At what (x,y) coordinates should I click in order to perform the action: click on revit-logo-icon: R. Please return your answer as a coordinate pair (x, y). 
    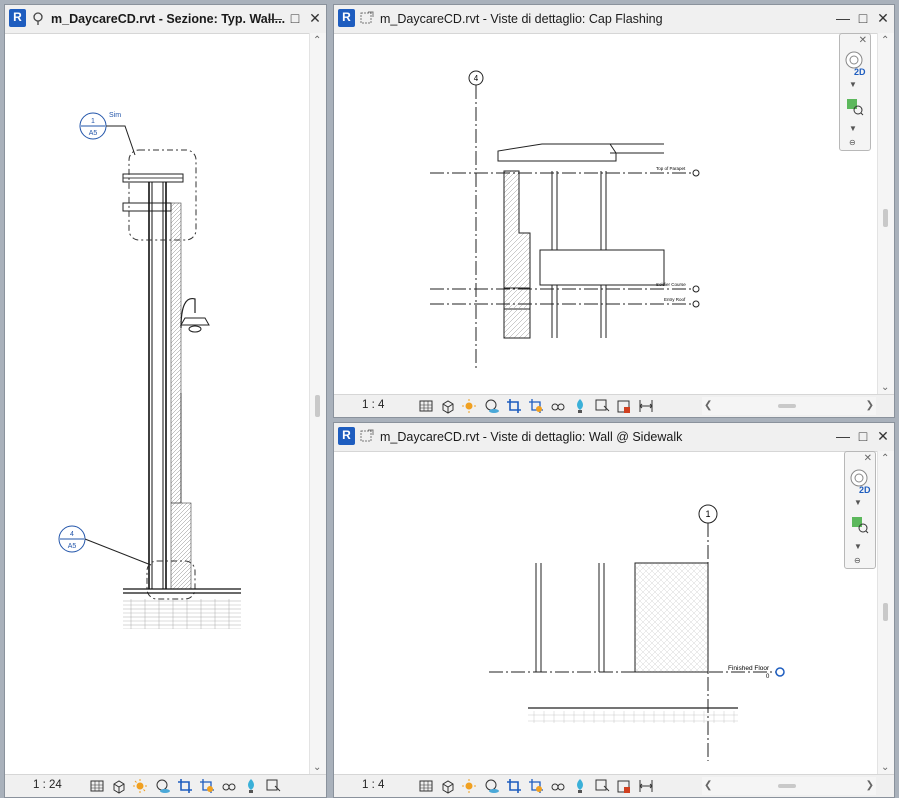
    Looking at the image, I should click on (346, 18).